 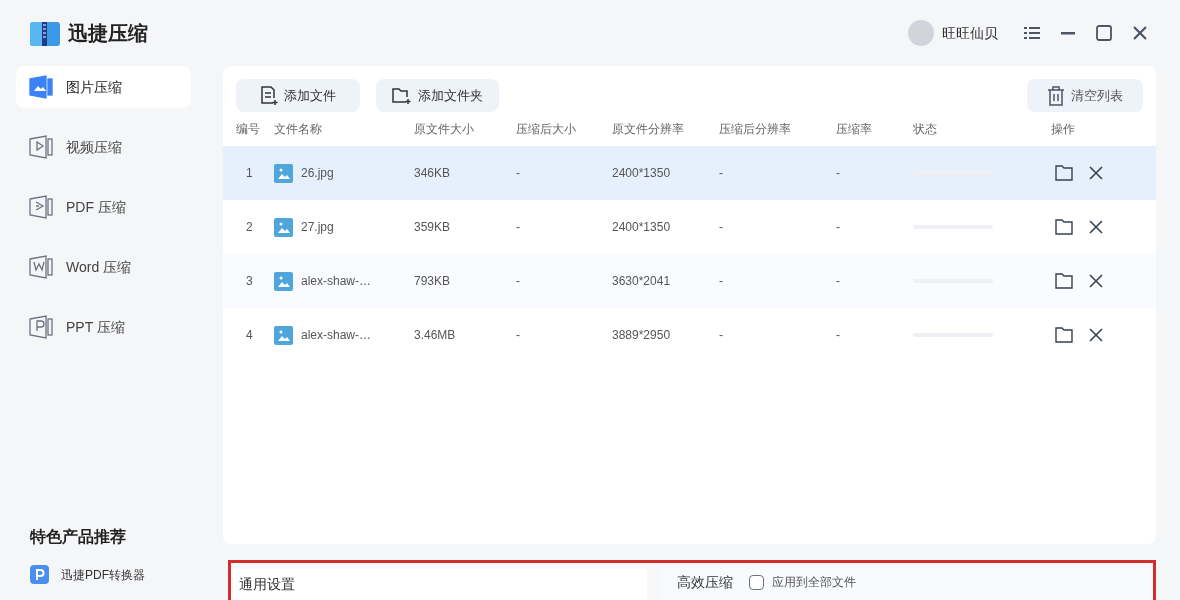 I want to click on add-file-button: 添加文件, so click(x=298, y=95).